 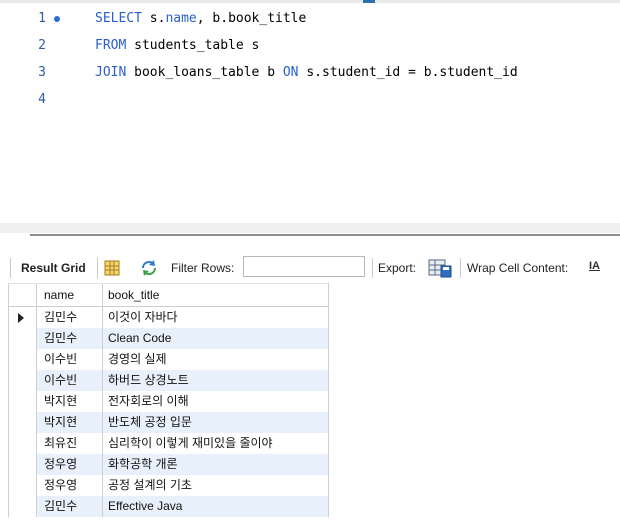 I want to click on code-line: 1 SELECT s.name, b.book_title, so click(x=310, y=19).